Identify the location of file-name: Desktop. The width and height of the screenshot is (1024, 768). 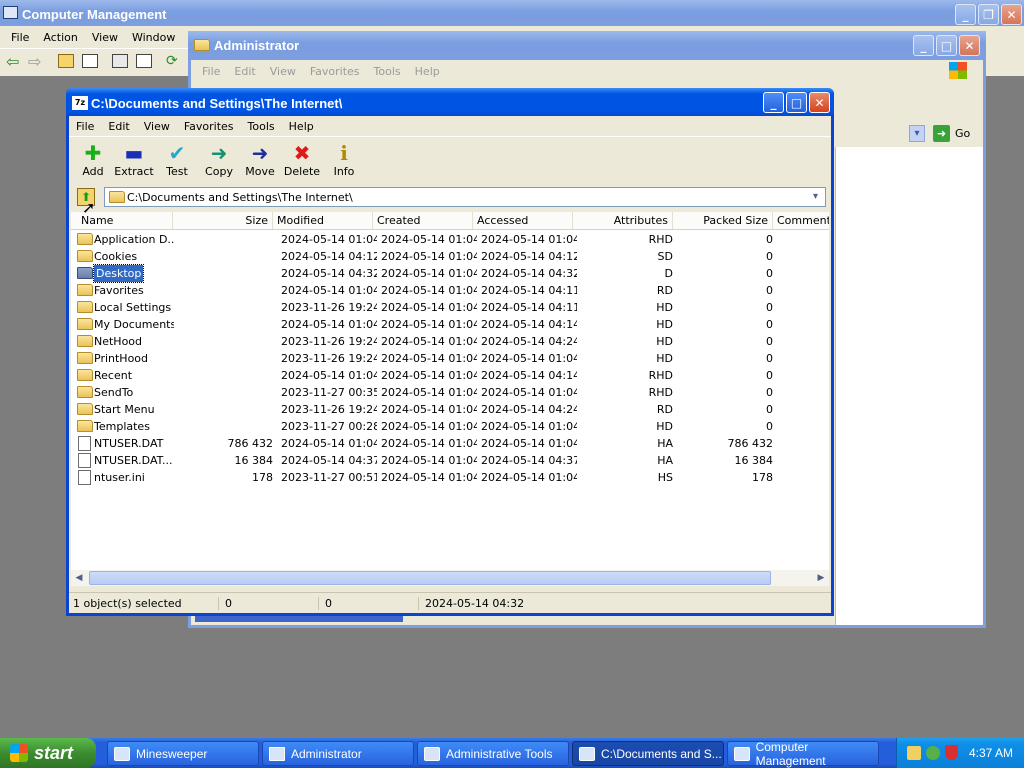
(118, 273).